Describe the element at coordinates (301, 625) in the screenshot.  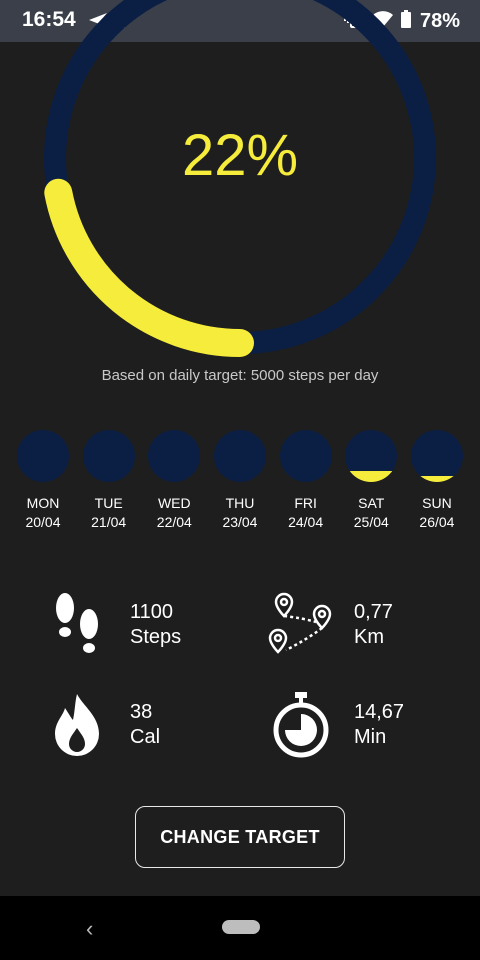
I see `route-pins-icon` at that location.